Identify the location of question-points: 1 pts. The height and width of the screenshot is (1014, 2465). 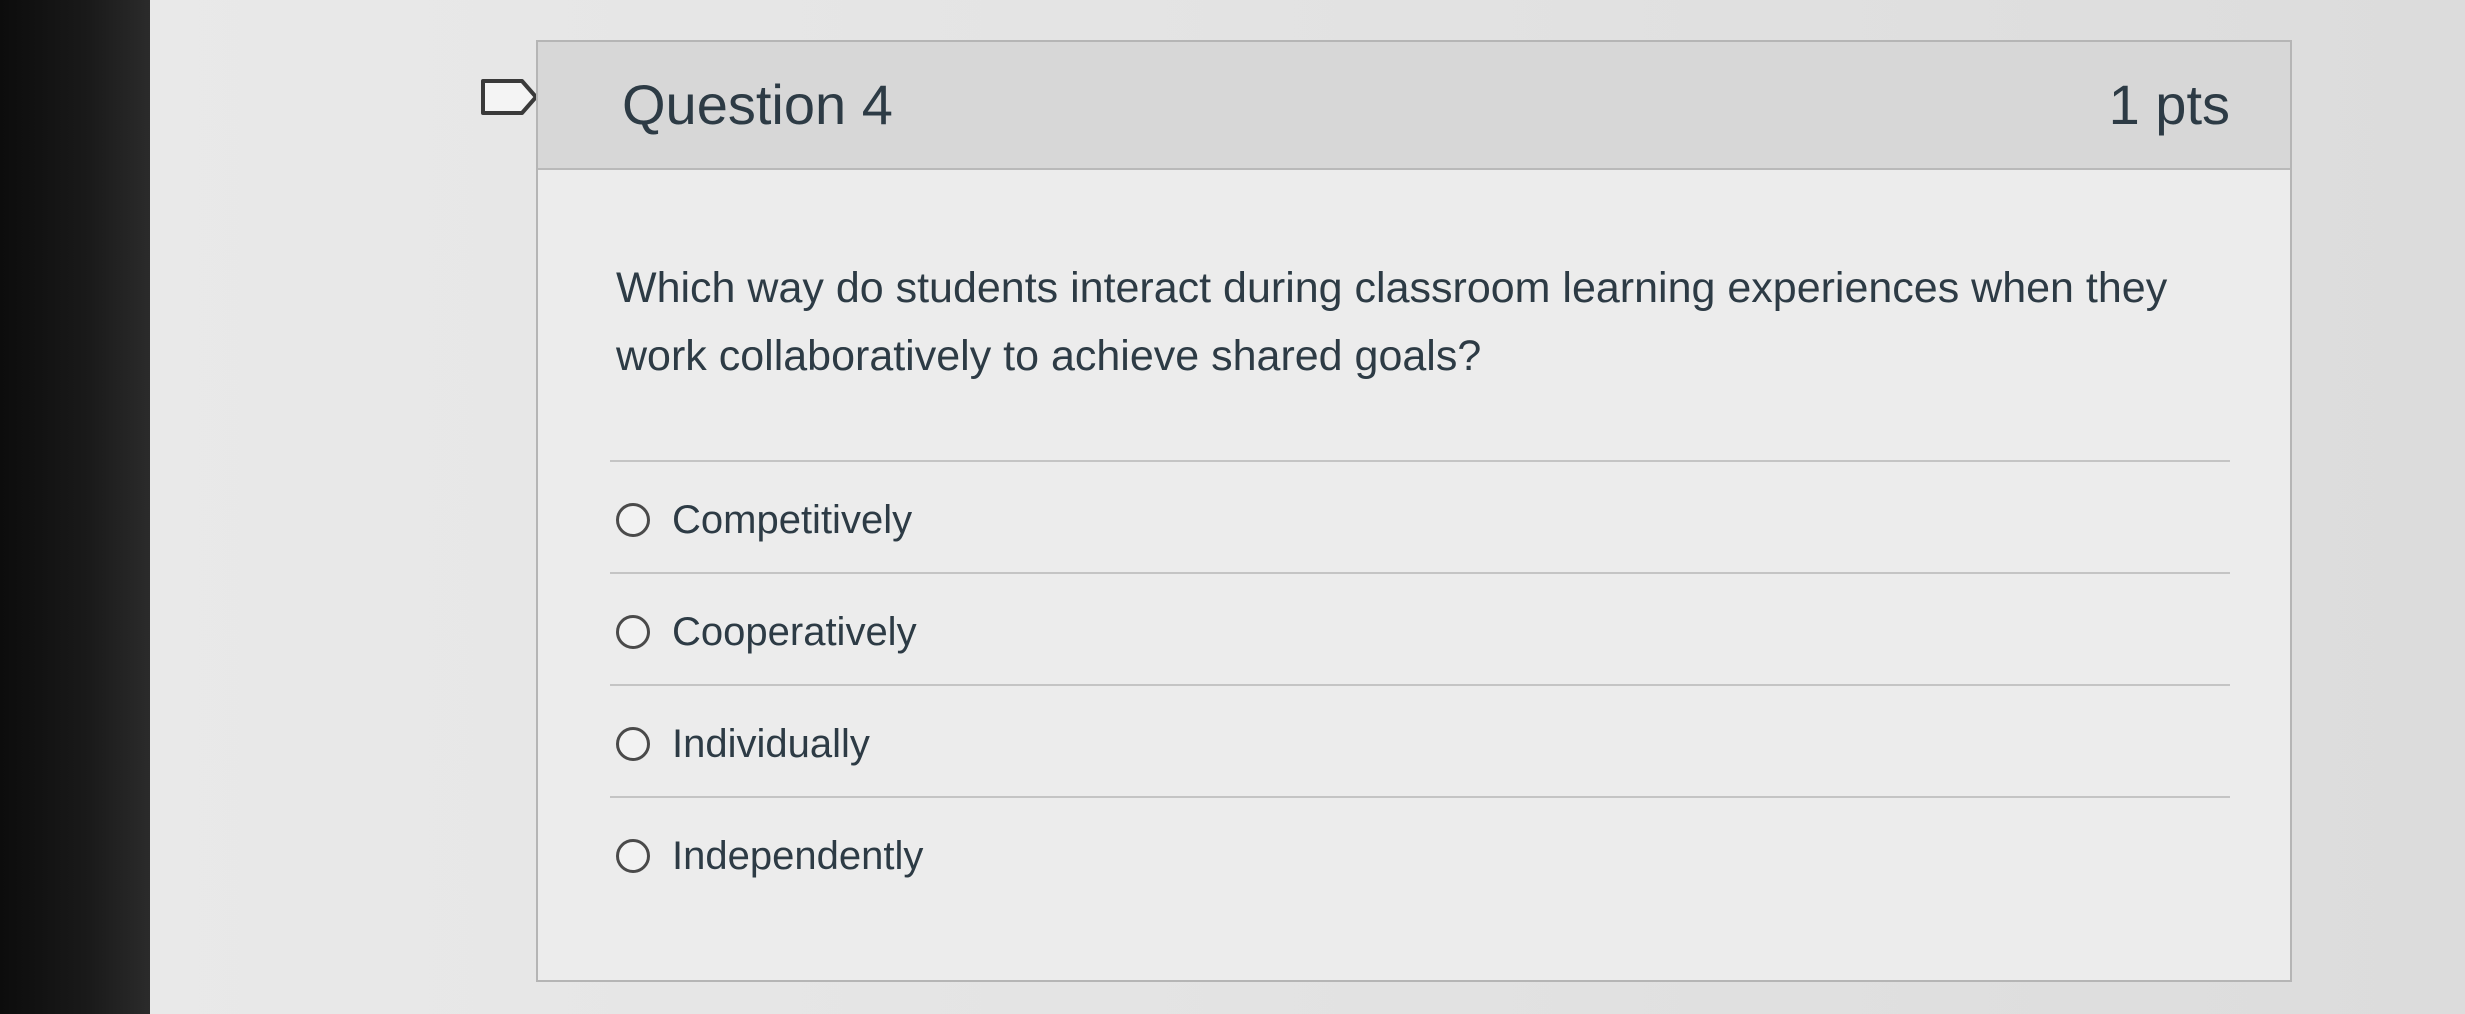
(2169, 104).